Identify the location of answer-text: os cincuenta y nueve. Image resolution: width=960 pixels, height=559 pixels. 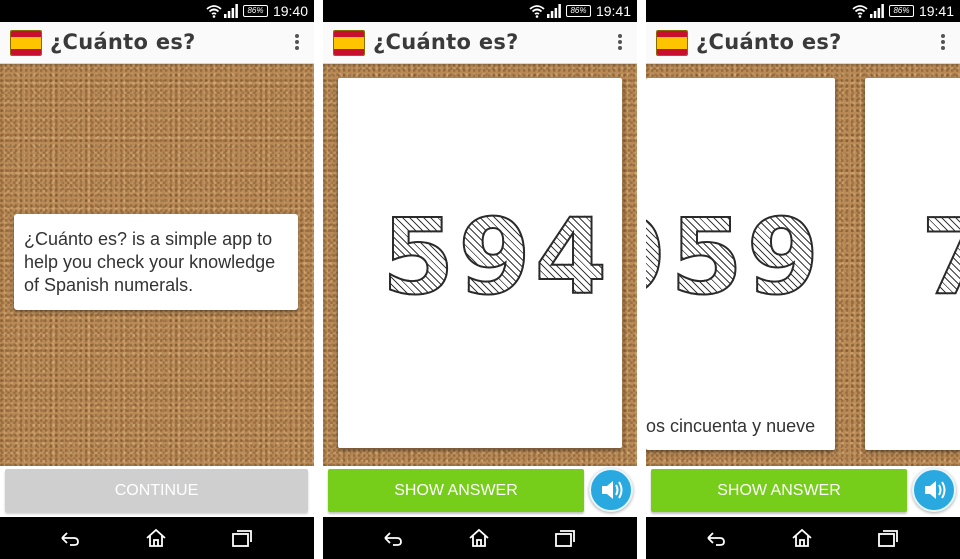
(731, 426).